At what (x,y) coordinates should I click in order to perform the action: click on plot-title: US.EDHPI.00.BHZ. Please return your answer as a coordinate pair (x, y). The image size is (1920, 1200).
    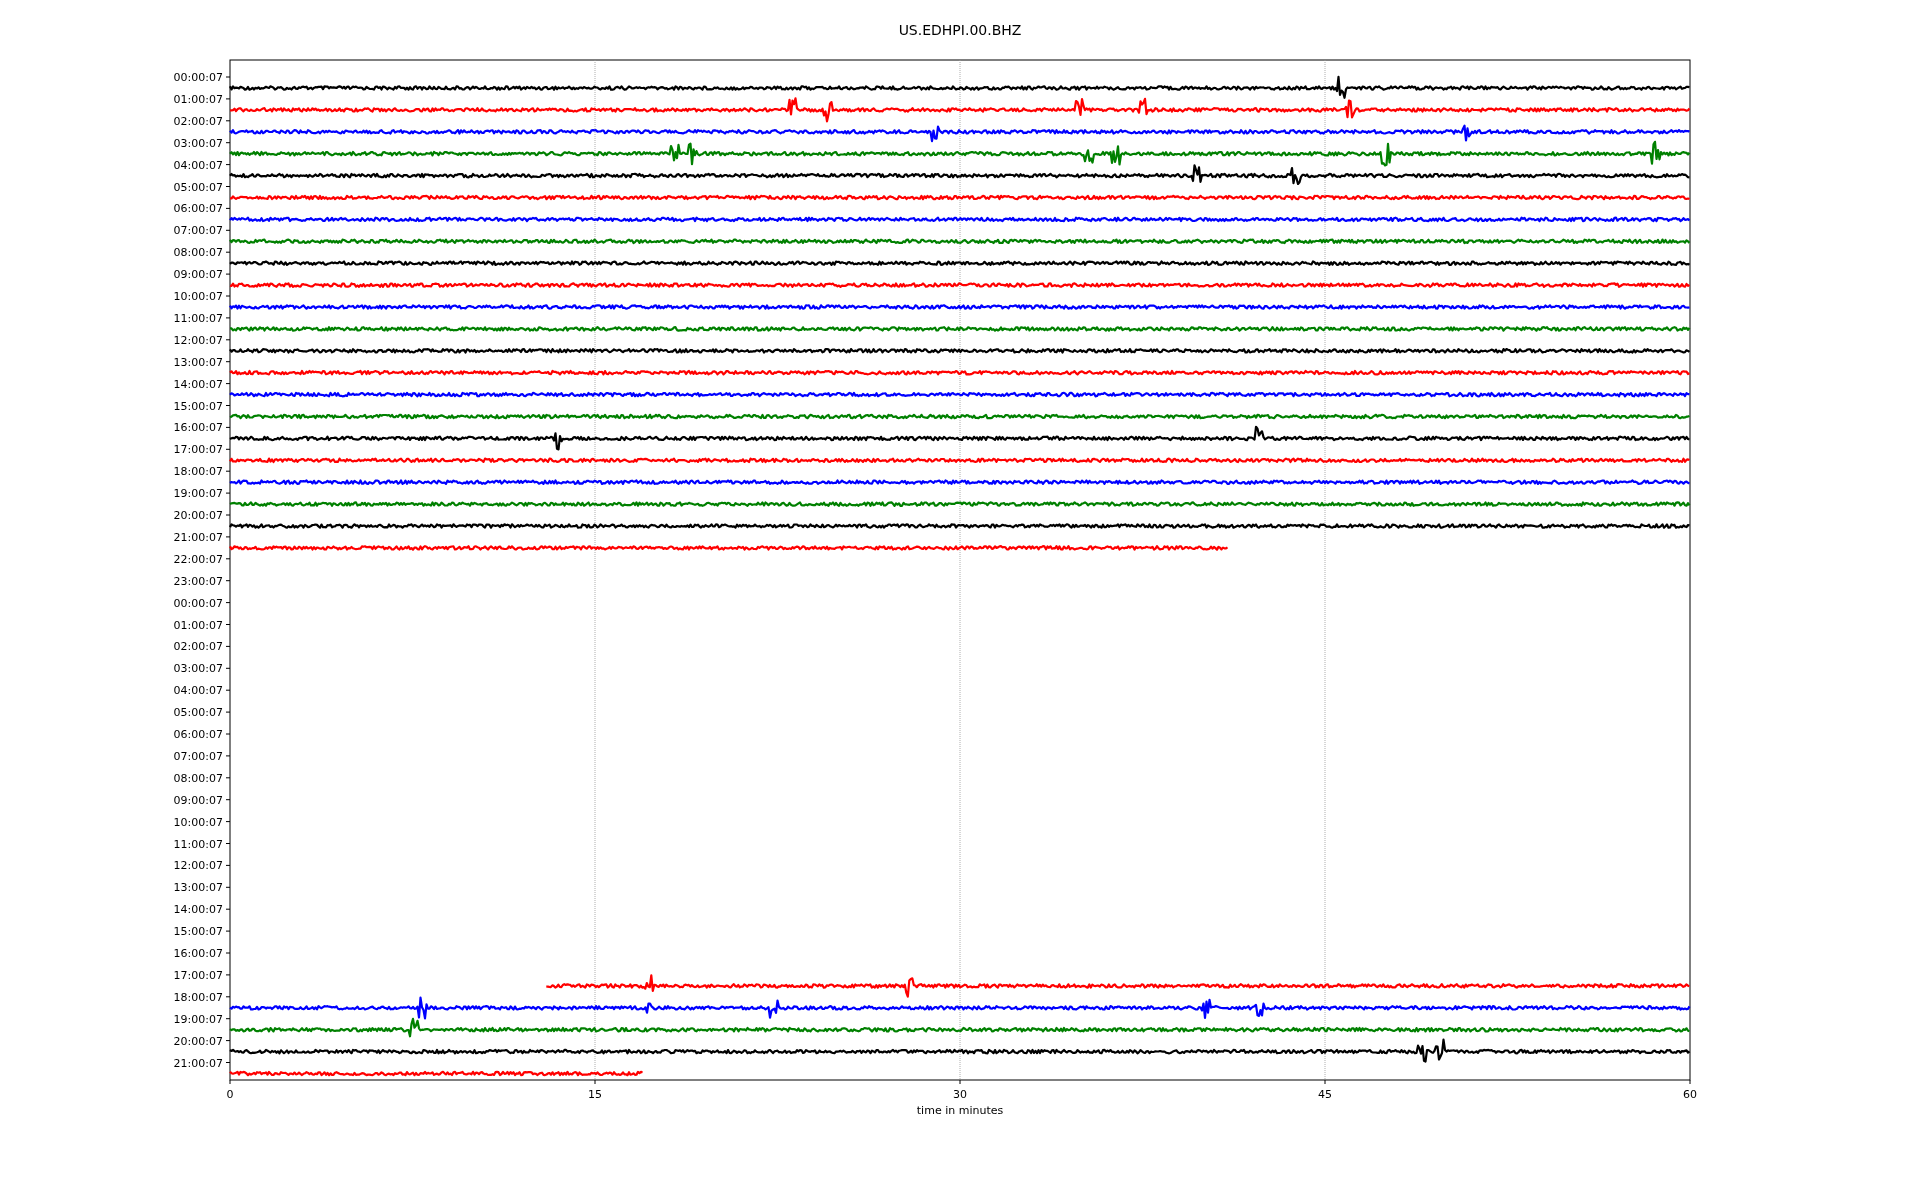
    Looking at the image, I should click on (960, 30).